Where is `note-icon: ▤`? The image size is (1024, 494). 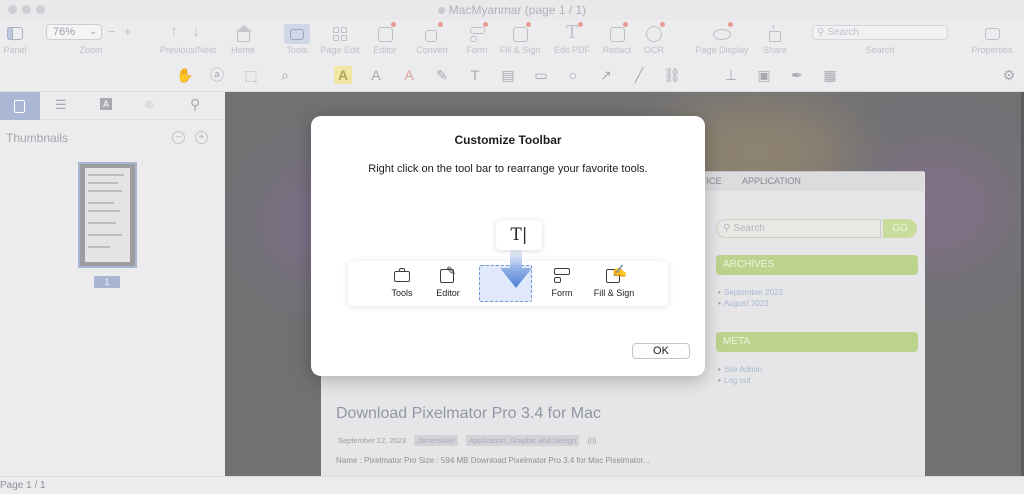
note-icon: ▤ is located at coordinates (508, 75).